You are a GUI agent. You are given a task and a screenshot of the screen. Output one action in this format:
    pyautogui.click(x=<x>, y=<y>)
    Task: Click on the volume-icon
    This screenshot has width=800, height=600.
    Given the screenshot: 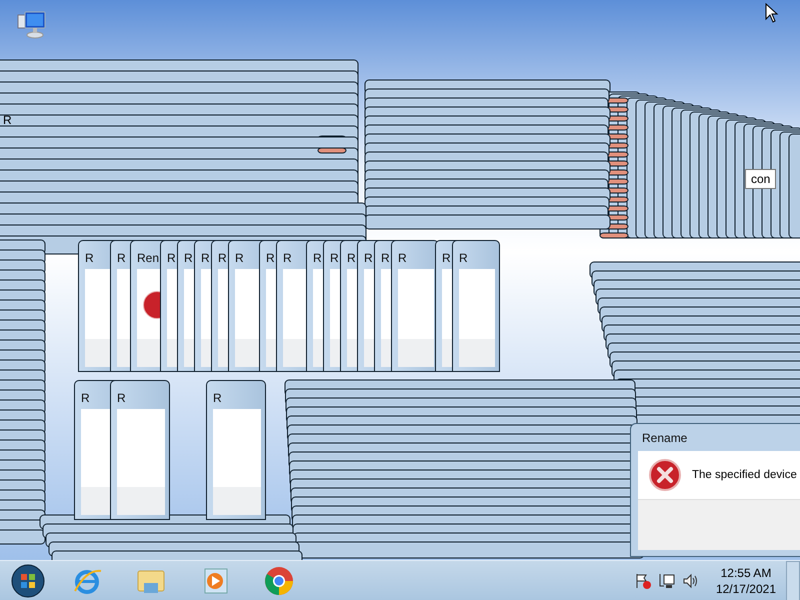 What is the action you would take?
    pyautogui.click(x=691, y=581)
    